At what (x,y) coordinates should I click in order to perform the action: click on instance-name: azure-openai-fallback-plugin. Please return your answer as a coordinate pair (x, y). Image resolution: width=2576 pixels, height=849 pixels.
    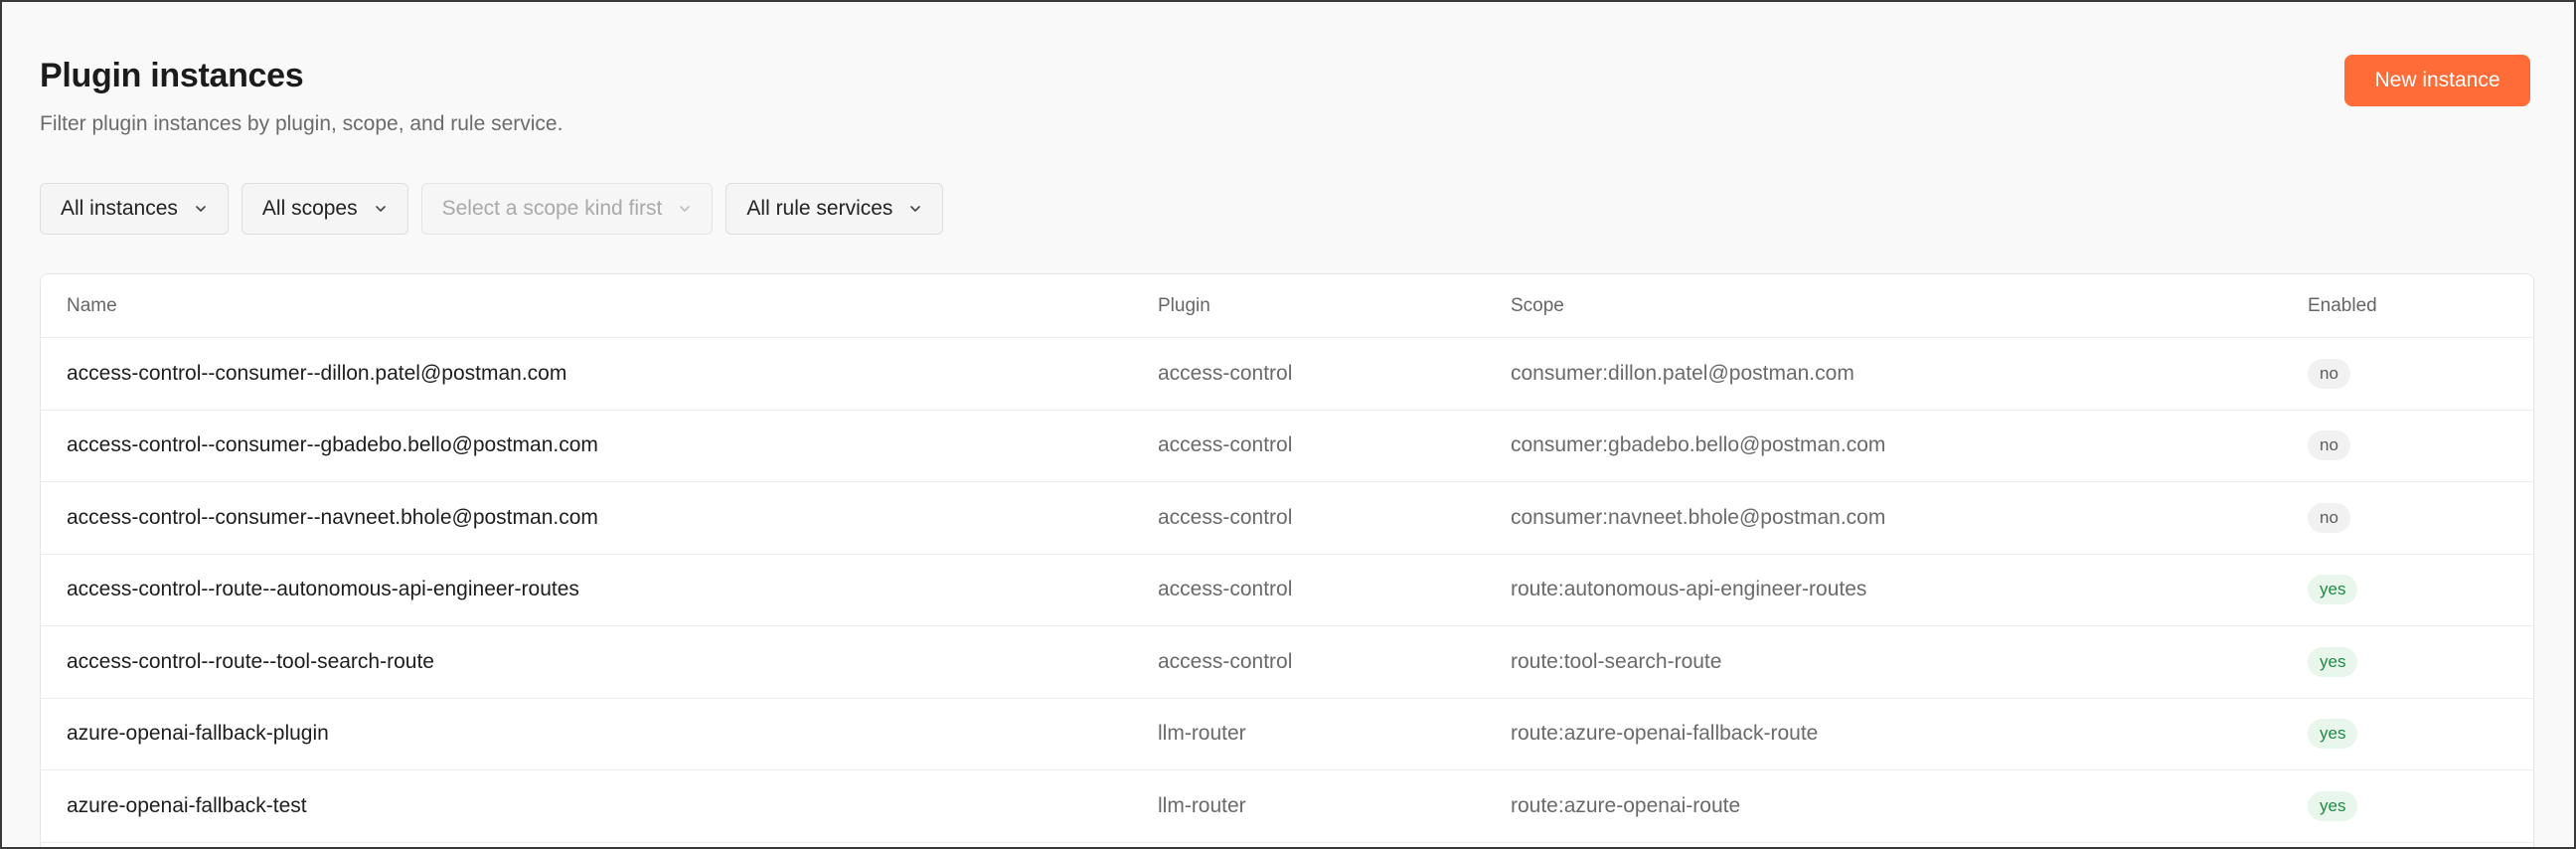
    Looking at the image, I should click on (198, 734).